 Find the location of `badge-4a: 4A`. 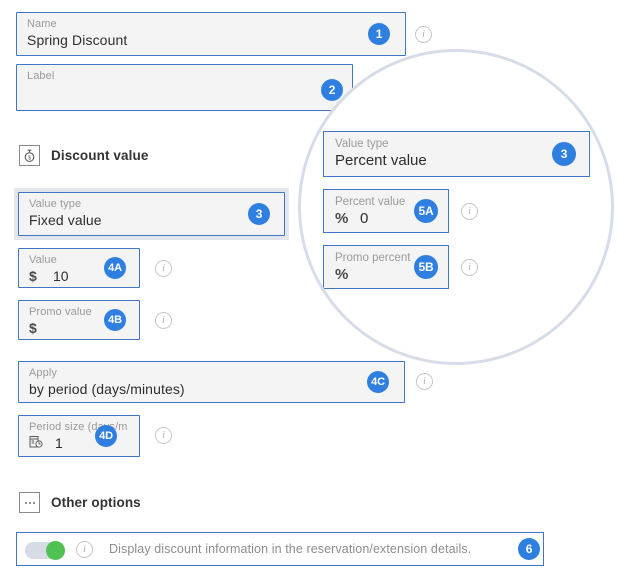

badge-4a: 4A is located at coordinates (115, 268).